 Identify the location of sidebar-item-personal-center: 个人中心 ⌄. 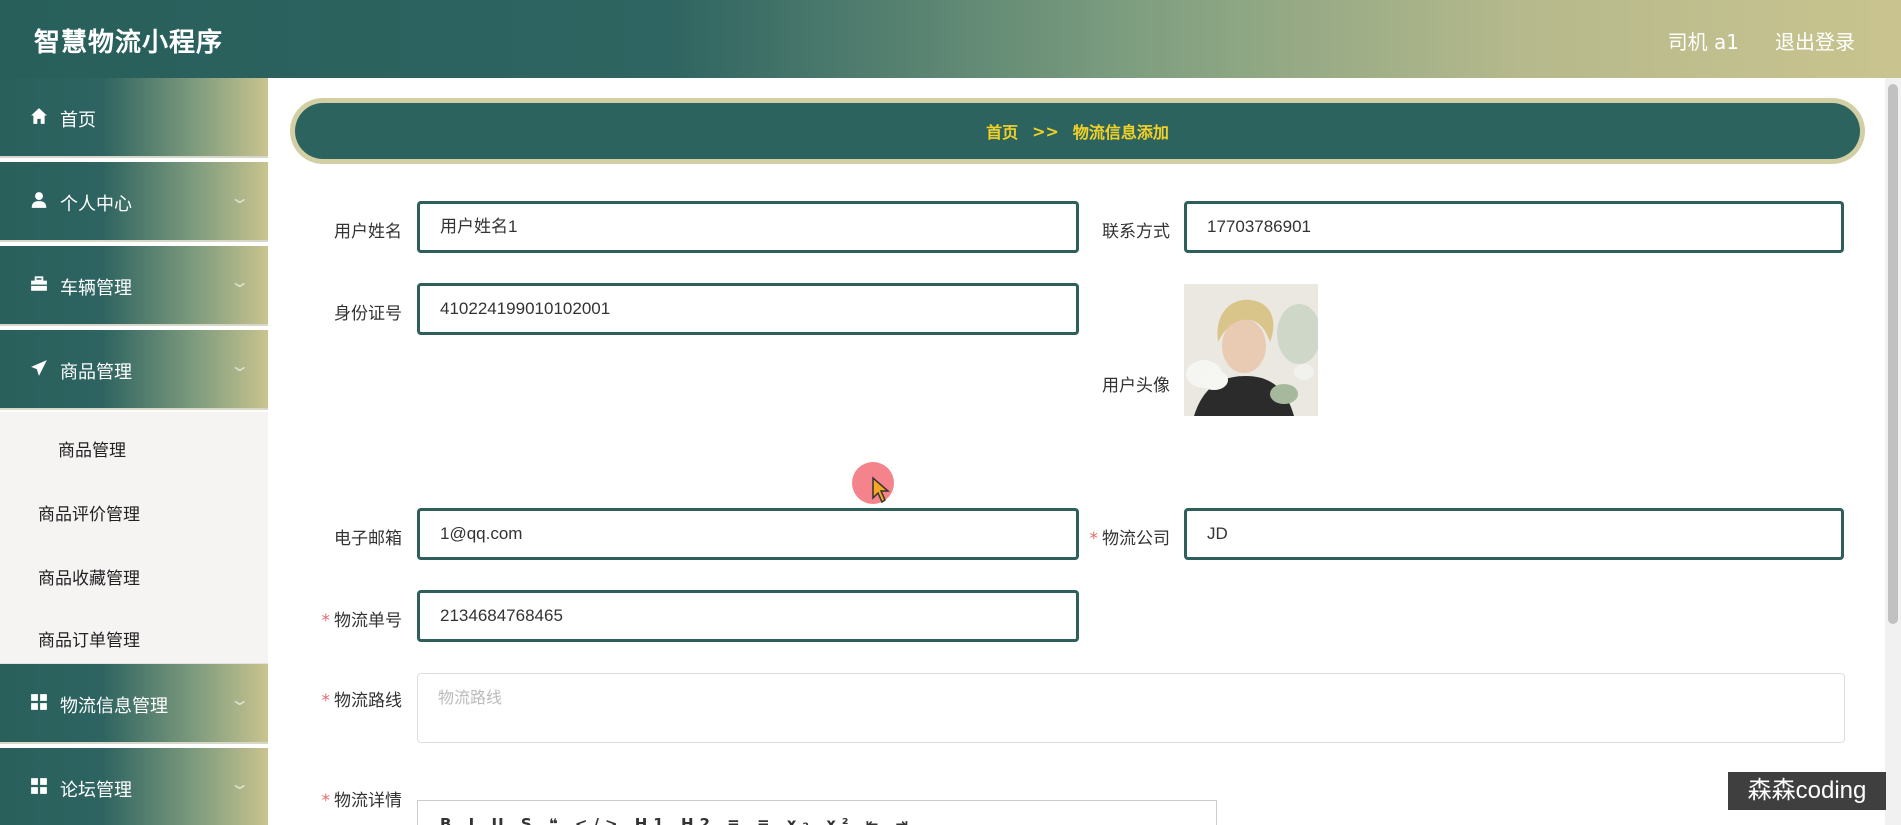
(134, 202).